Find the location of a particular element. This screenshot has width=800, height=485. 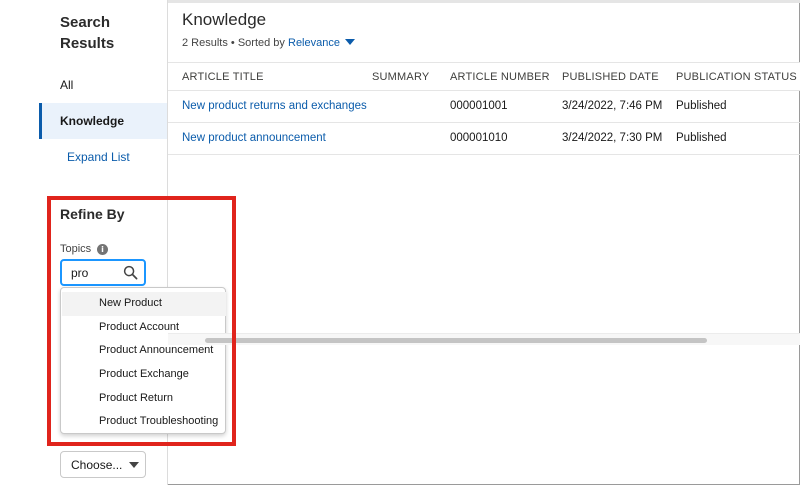

sidebar-item-label: Knowledge is located at coordinates (92, 121).